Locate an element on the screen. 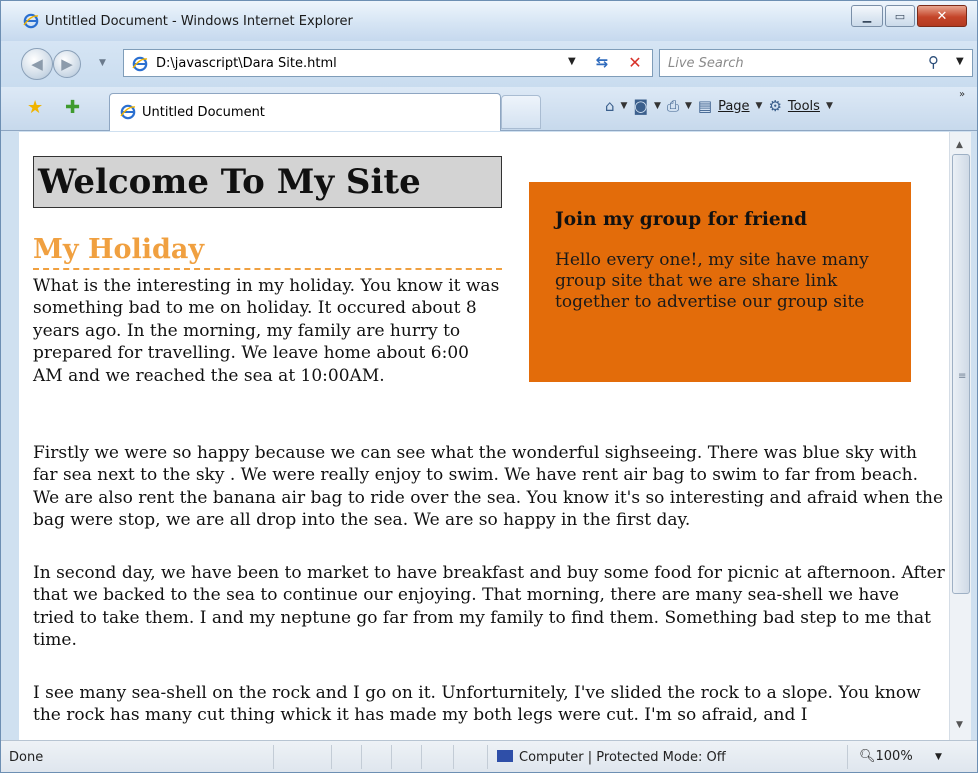 Image resolution: width=978 pixels, height=773 pixels. back-arrow-icon: ◀ is located at coordinates (37, 64).